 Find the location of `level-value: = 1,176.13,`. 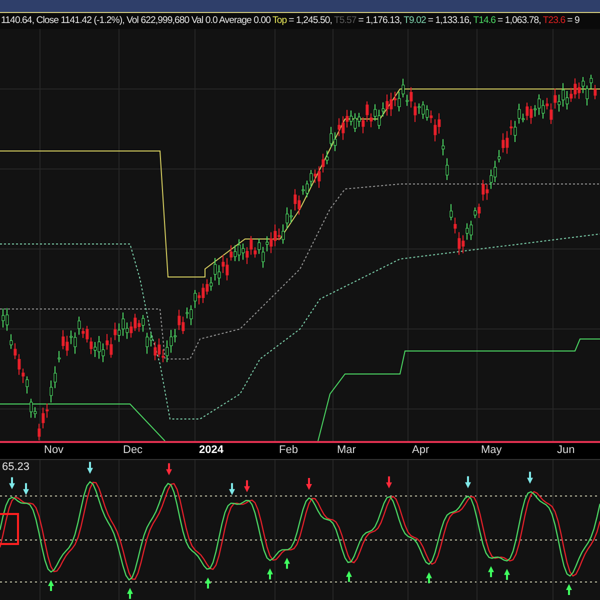

level-value: = 1,176.13, is located at coordinates (380, 20).